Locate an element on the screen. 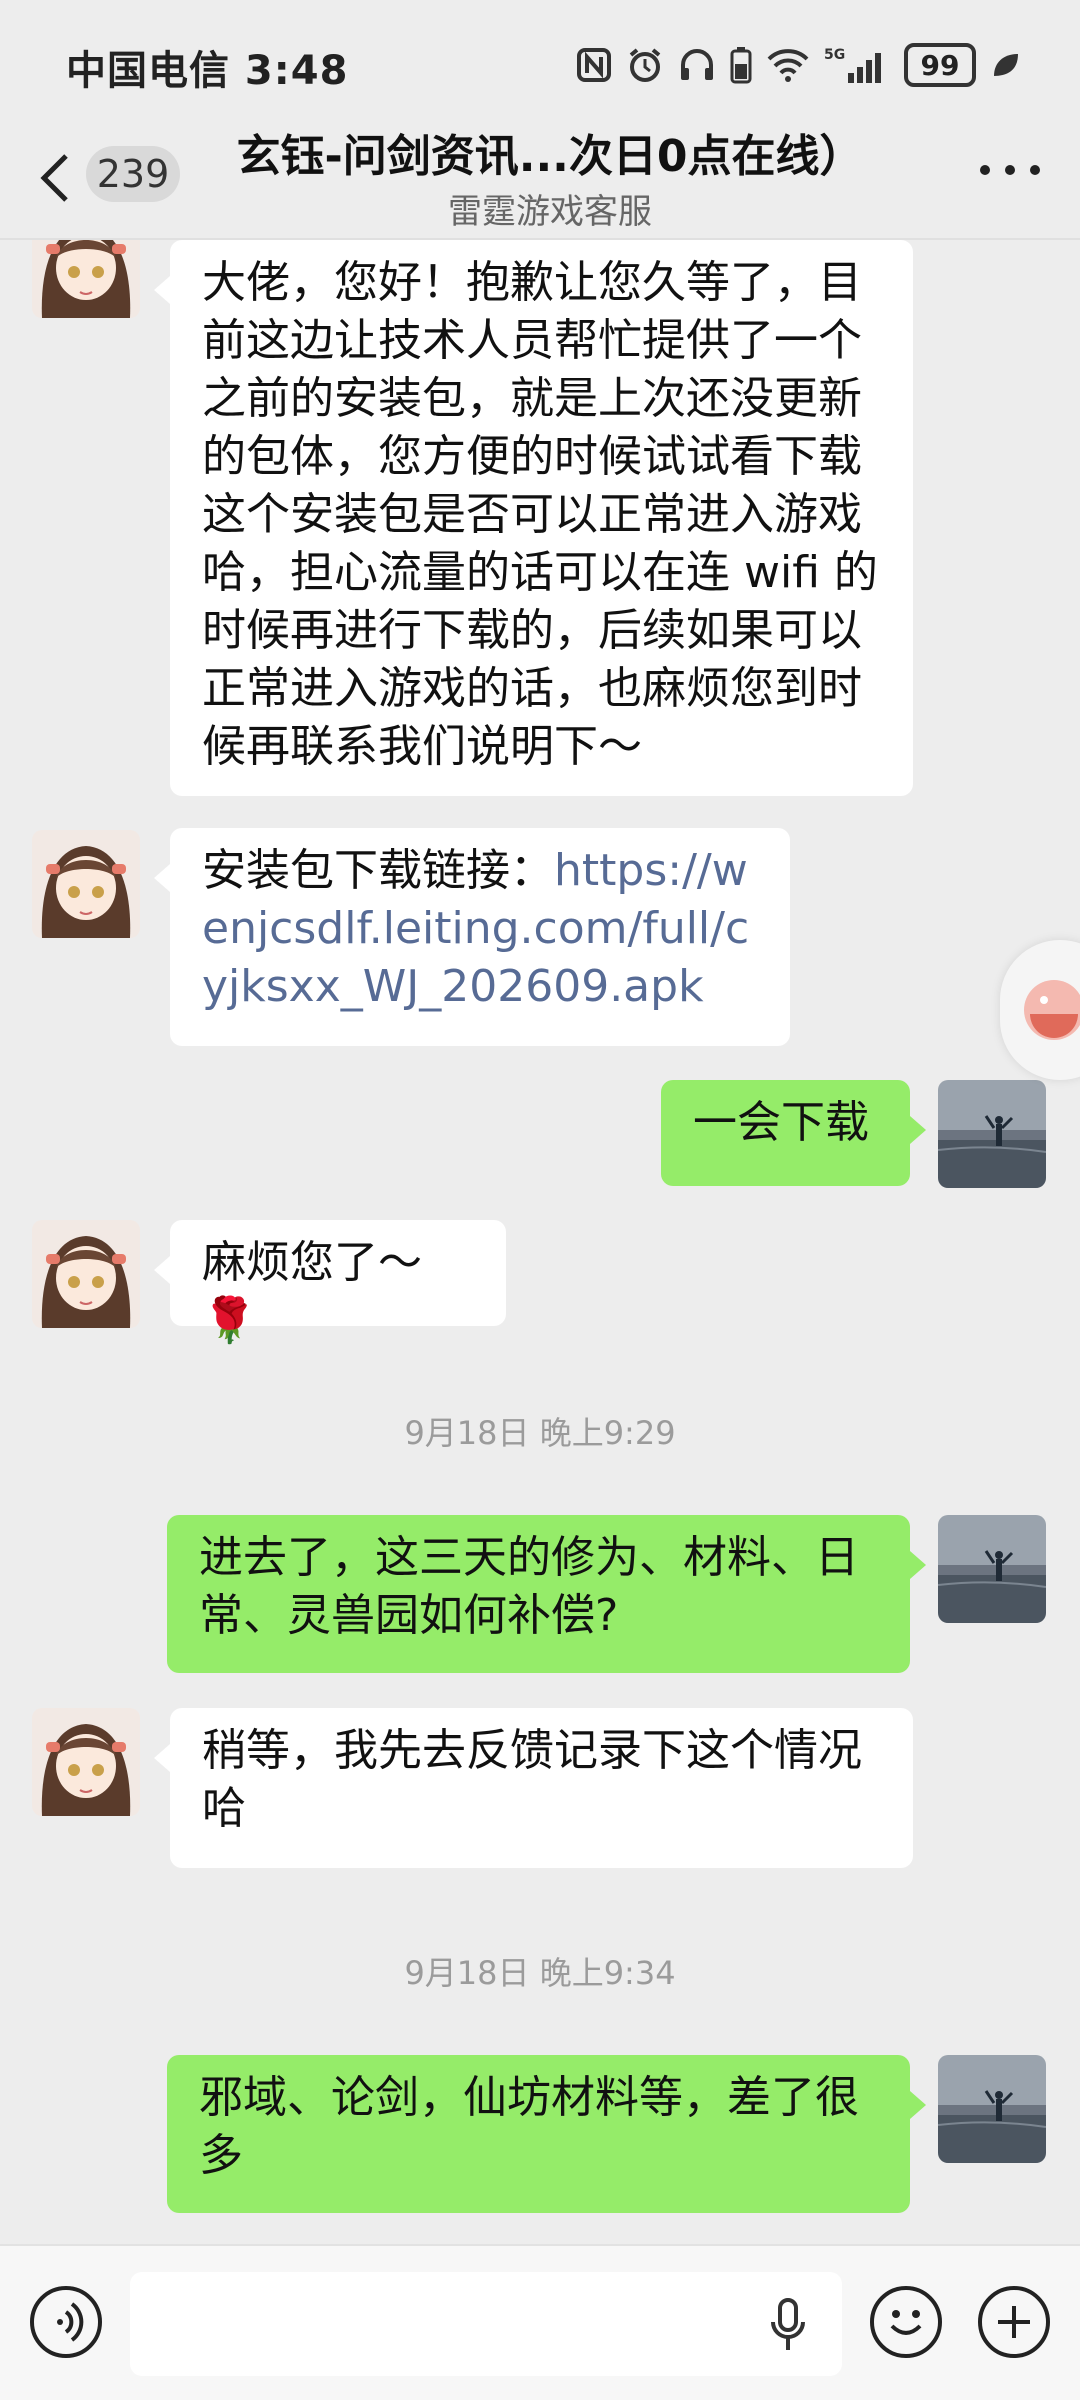 This screenshot has height=2400, width=1080. headphones-icon is located at coordinates (697, 65).